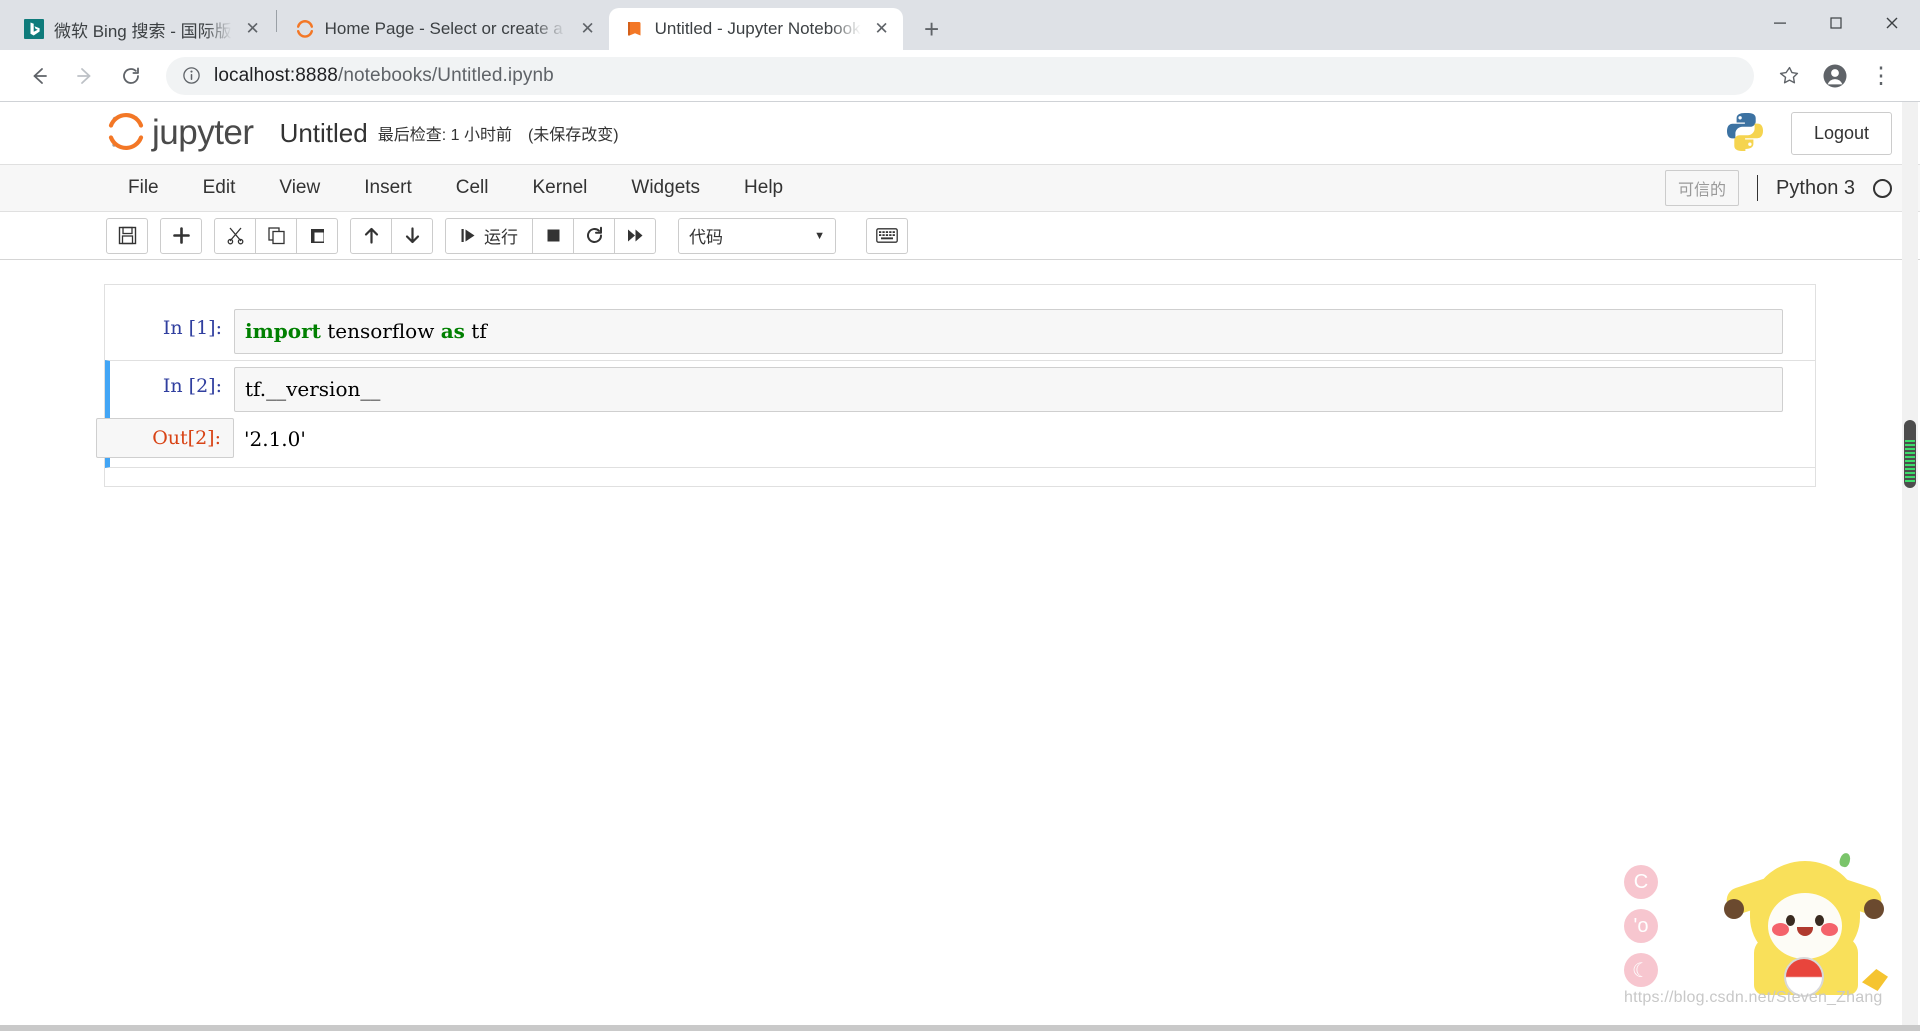  I want to click on window-controls, so click(1836, 23).